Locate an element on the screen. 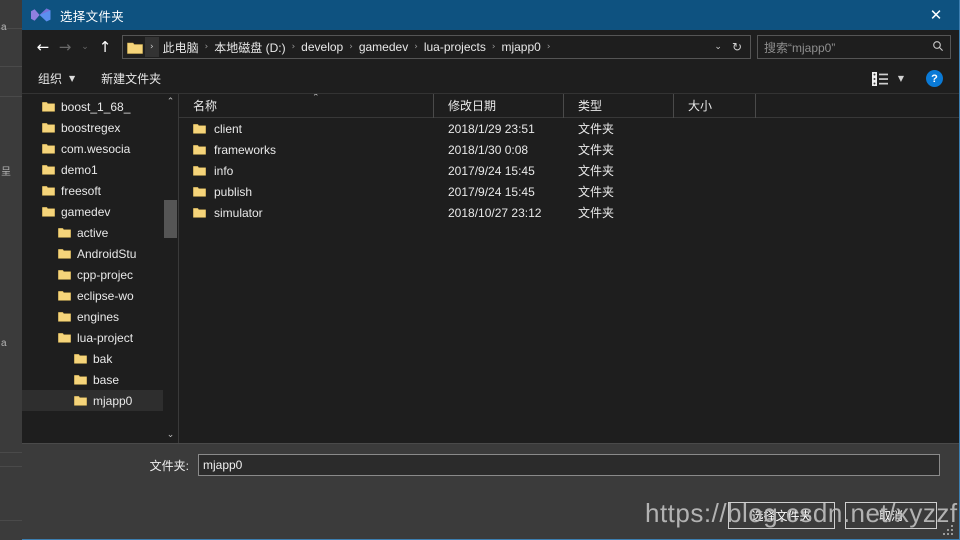  breadcrumb-item-0: 此电脑 is located at coordinates (181, 47).